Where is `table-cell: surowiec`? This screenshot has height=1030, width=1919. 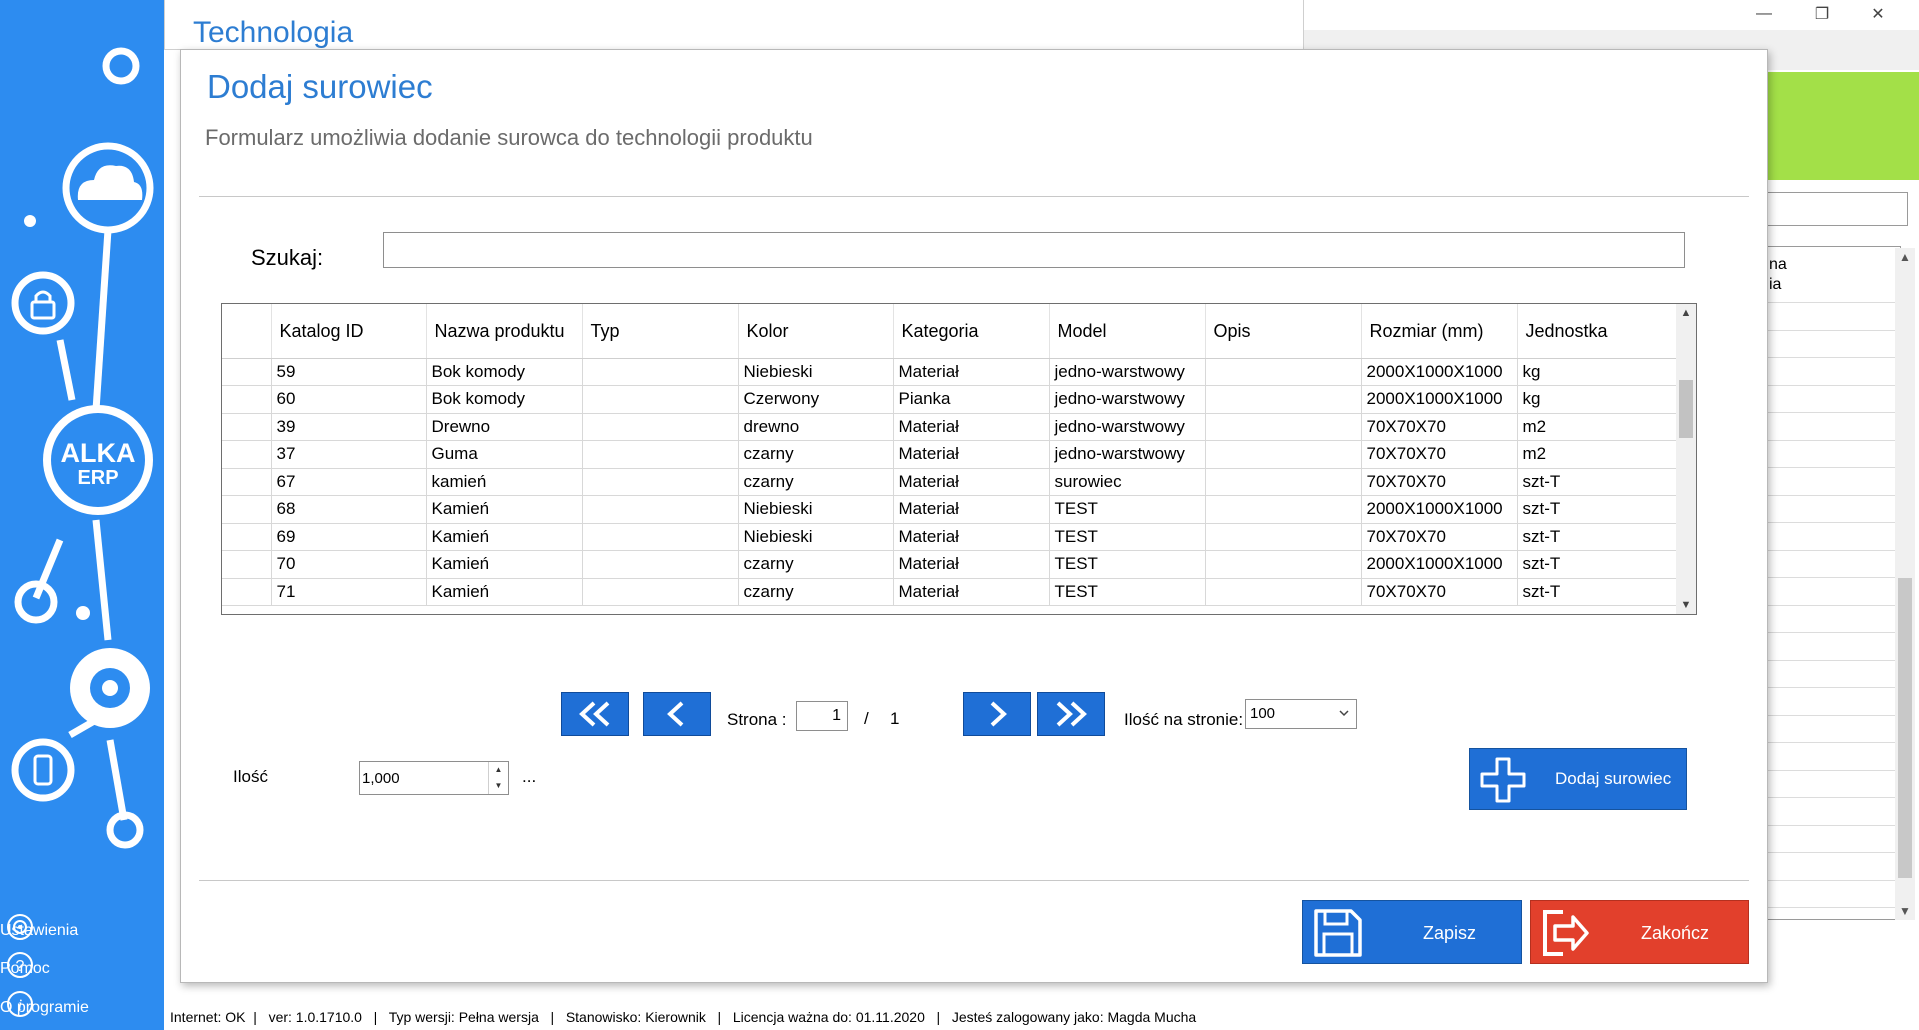
table-cell: surowiec is located at coordinates (1127, 482).